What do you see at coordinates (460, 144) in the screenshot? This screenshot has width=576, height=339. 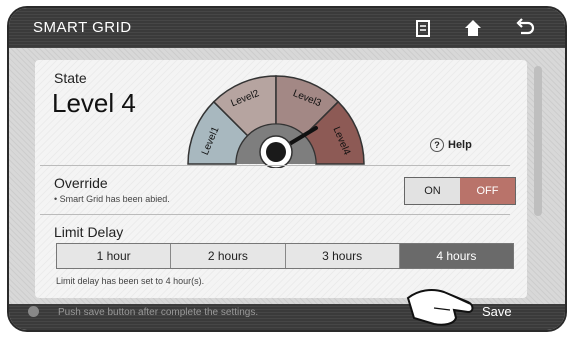 I see `help-label: Help` at bounding box center [460, 144].